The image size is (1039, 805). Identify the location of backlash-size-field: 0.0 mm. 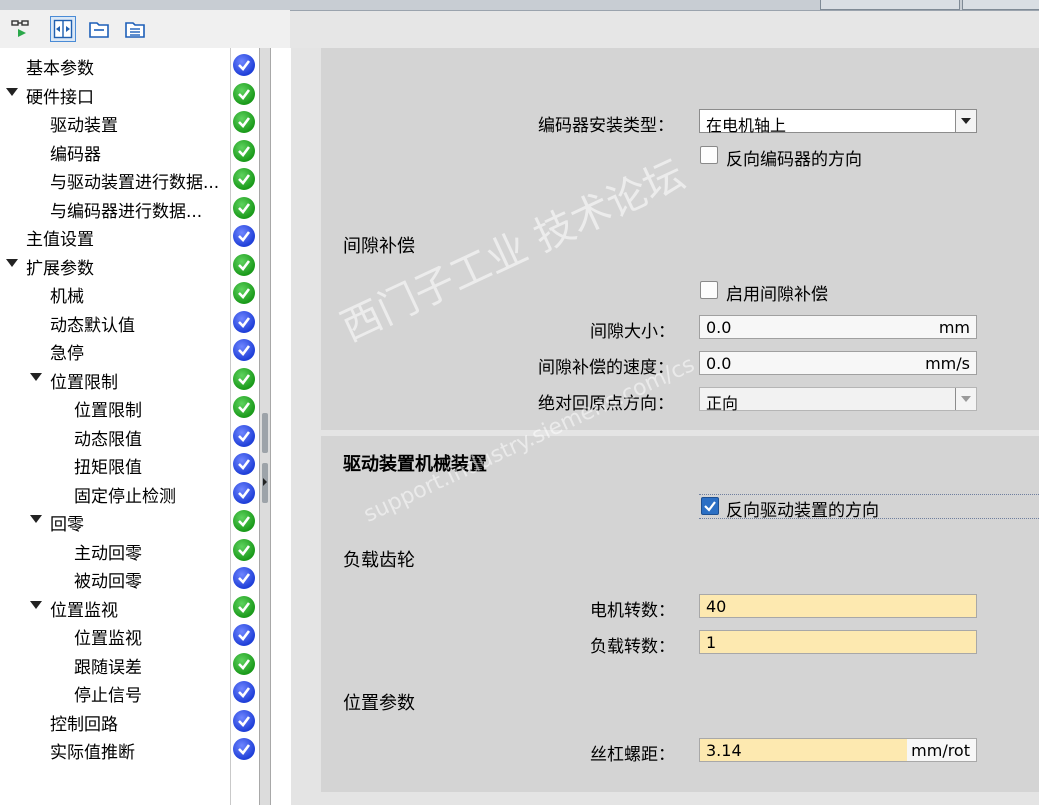
(838, 327).